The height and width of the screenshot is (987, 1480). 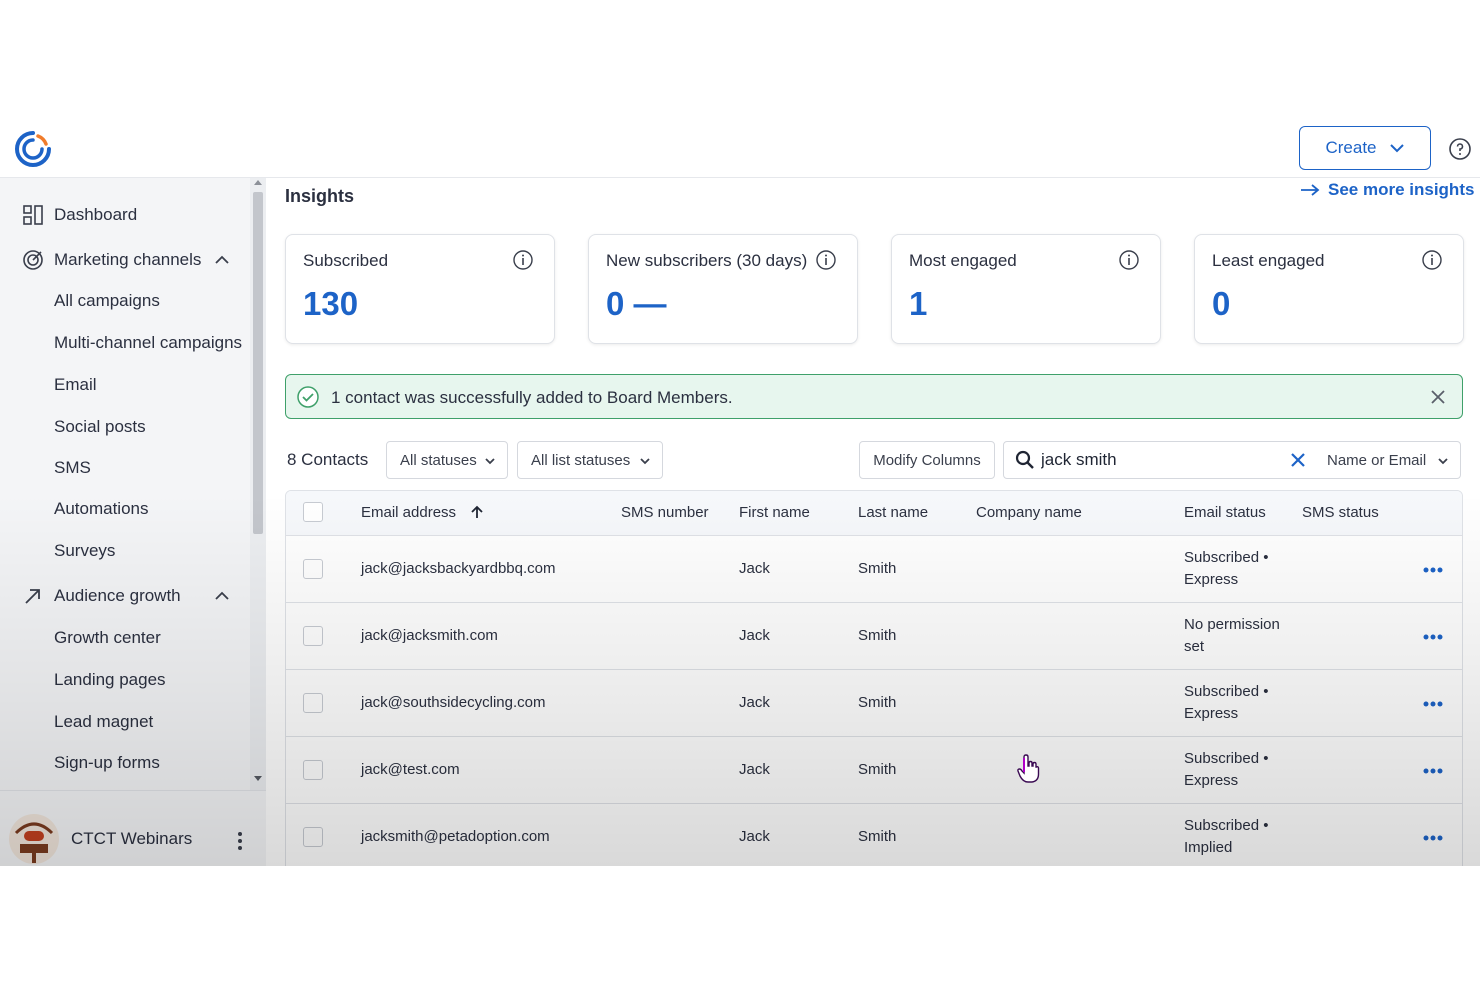 I want to click on close-icon, so click(x=1438, y=397).